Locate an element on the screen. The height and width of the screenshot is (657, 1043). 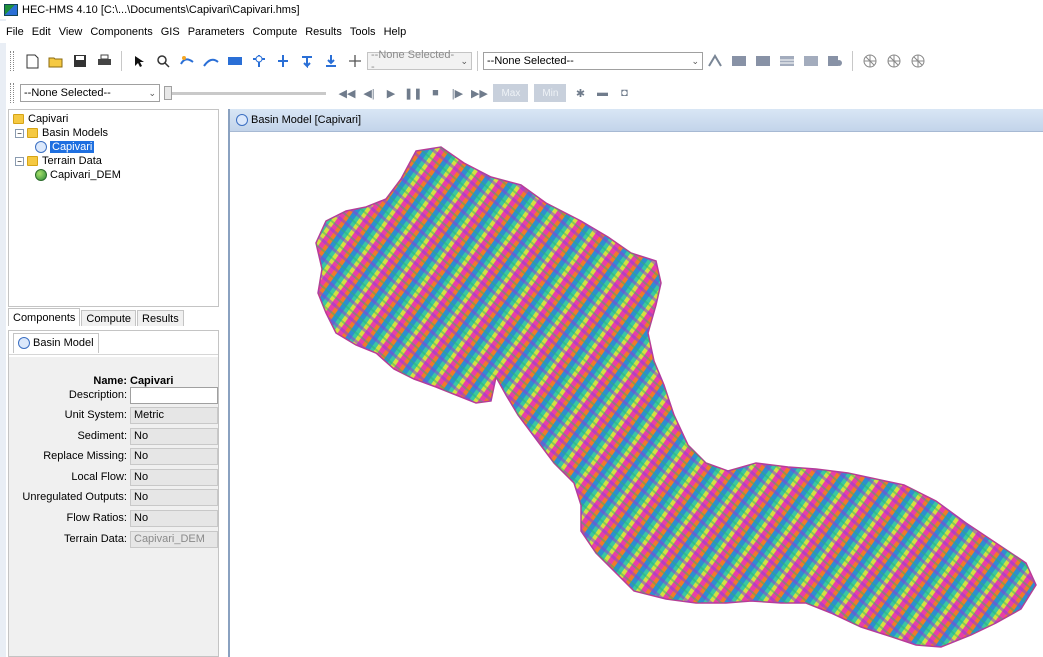
menu-compute: Compute is located at coordinates (278, 32).